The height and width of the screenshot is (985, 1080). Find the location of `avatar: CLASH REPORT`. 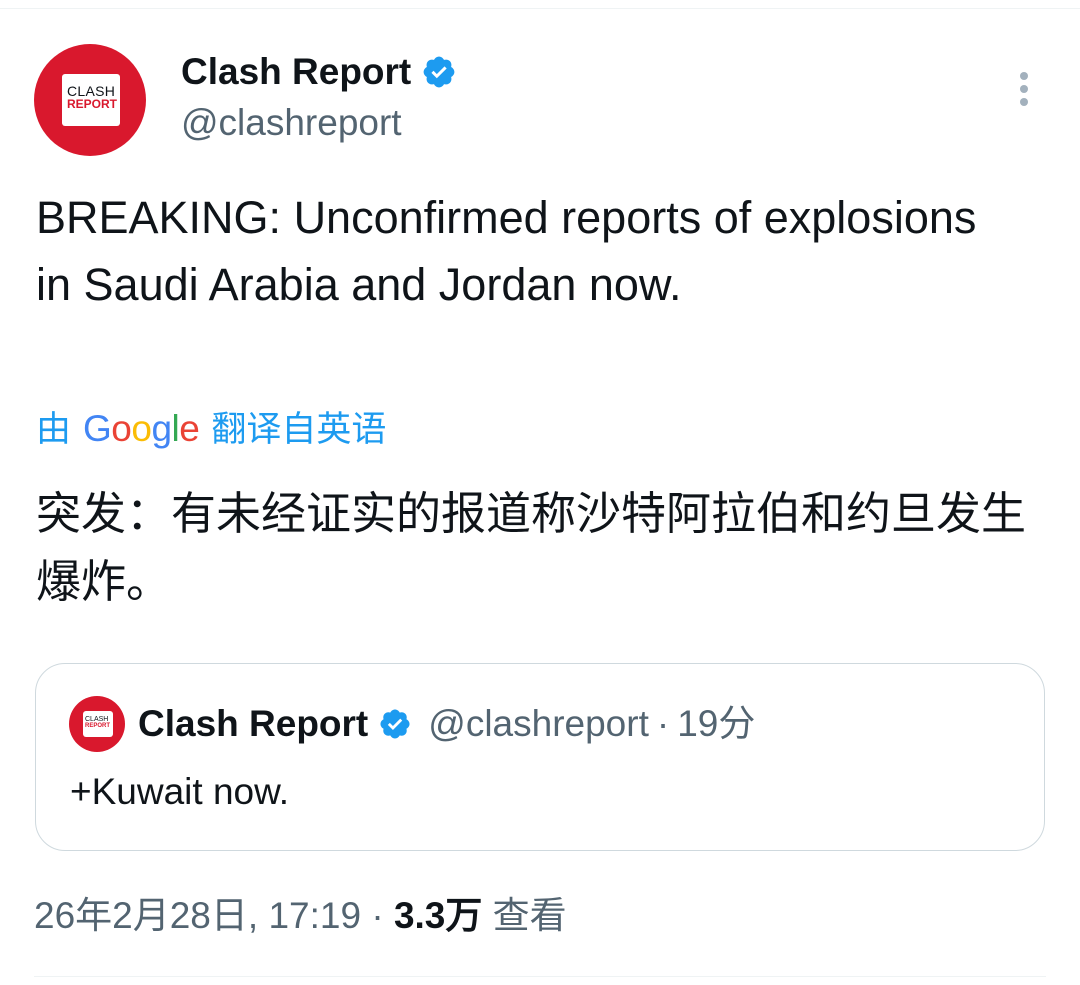

avatar: CLASH REPORT is located at coordinates (90, 100).